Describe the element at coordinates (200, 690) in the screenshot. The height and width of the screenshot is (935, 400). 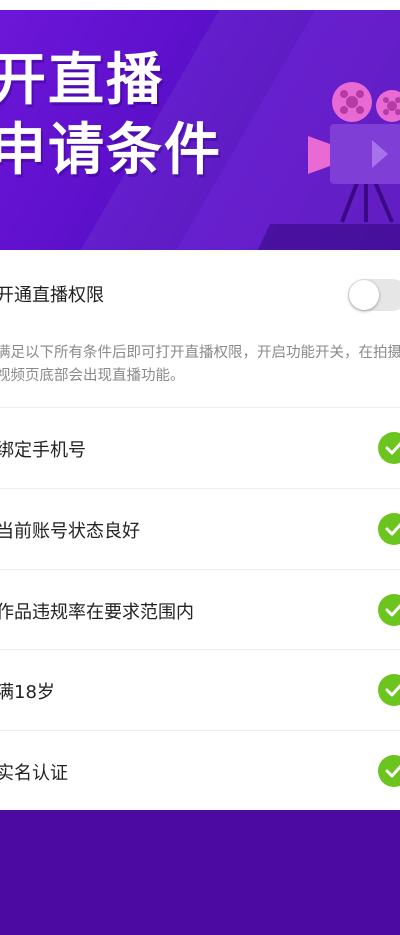
I see `condition-row: 满18岁` at that location.